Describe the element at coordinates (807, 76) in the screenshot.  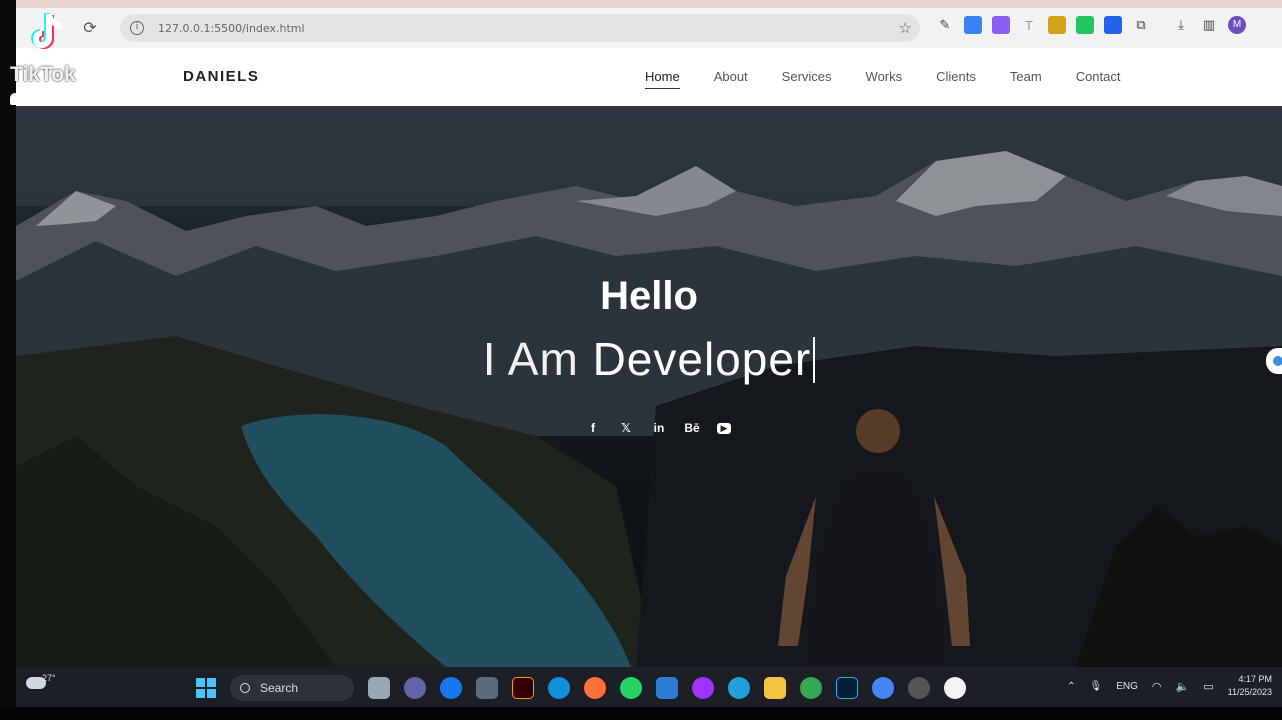
I see `nav-services: Services` at that location.